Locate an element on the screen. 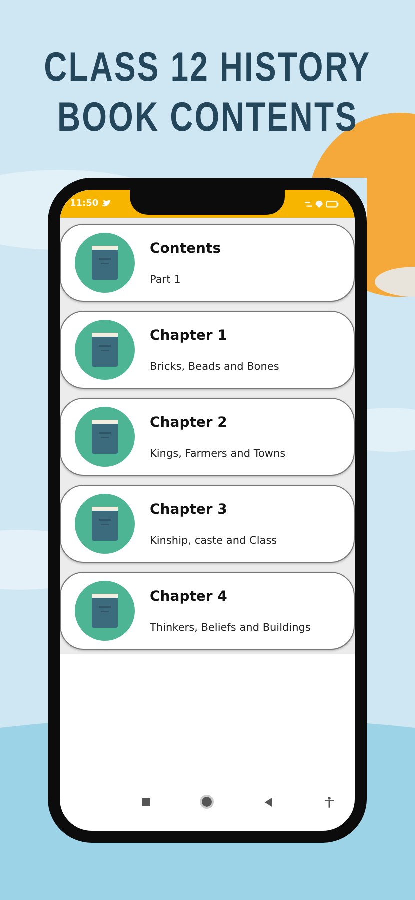  chapter-subtitle: Kinship, caste and Class is located at coordinates (214, 540).